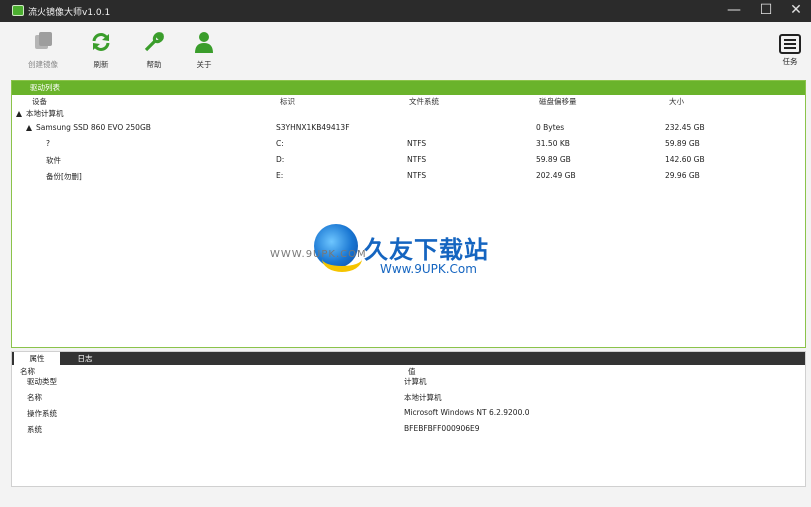  Describe the element at coordinates (37, 358) in the screenshot. I see `tab-properties: 属性` at that location.